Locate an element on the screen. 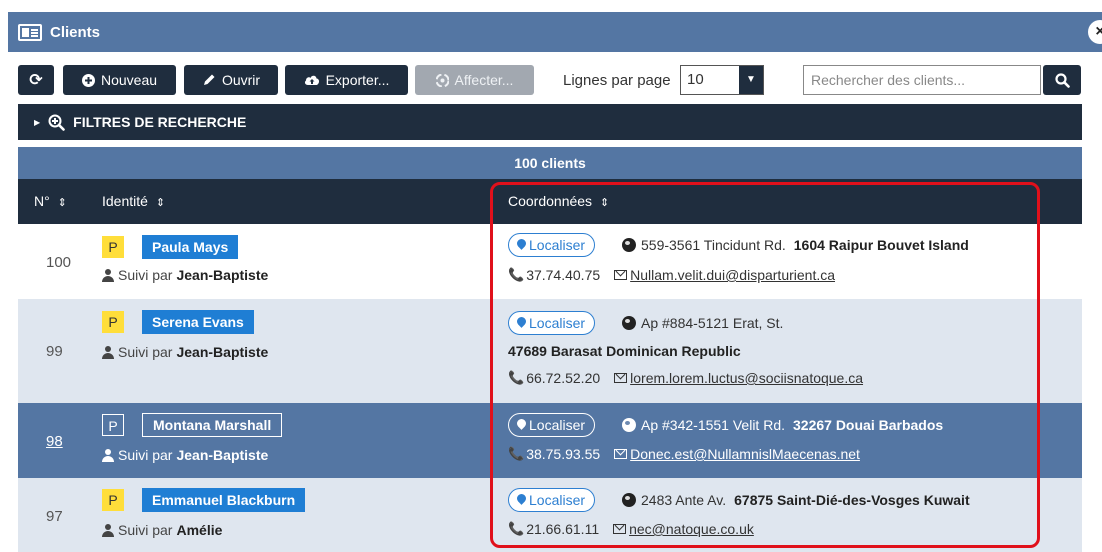 This screenshot has height=552, width=1102. row-number: 99 is located at coordinates (54, 351).